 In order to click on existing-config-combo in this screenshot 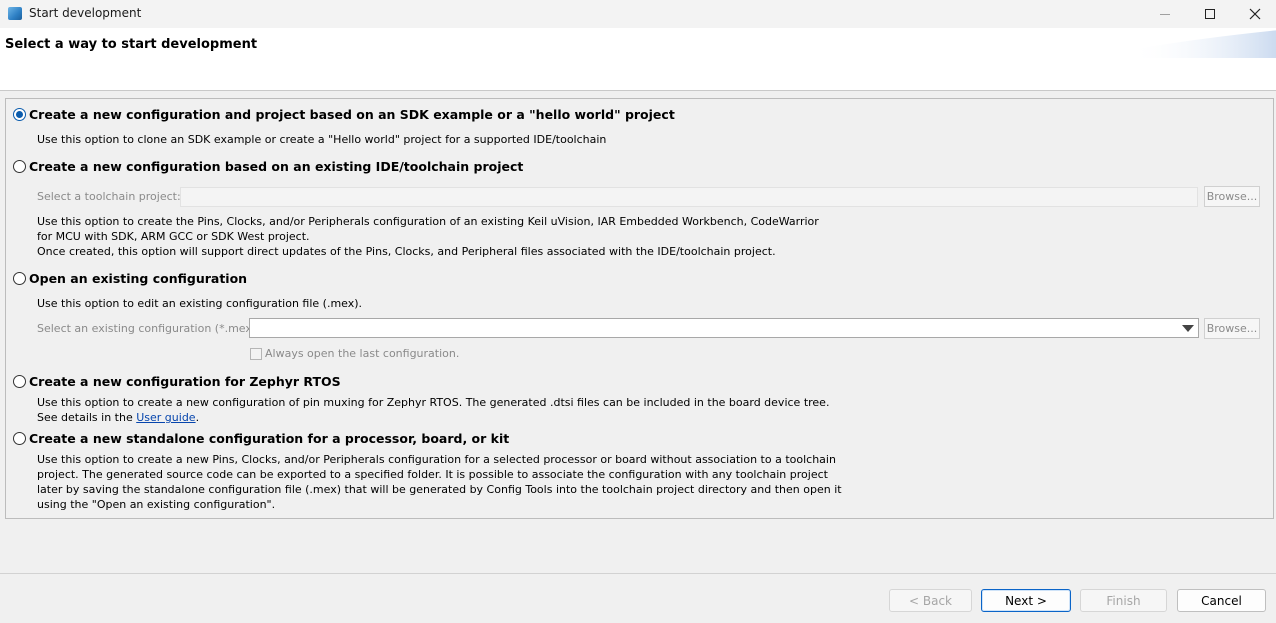, I will do `click(724, 328)`.